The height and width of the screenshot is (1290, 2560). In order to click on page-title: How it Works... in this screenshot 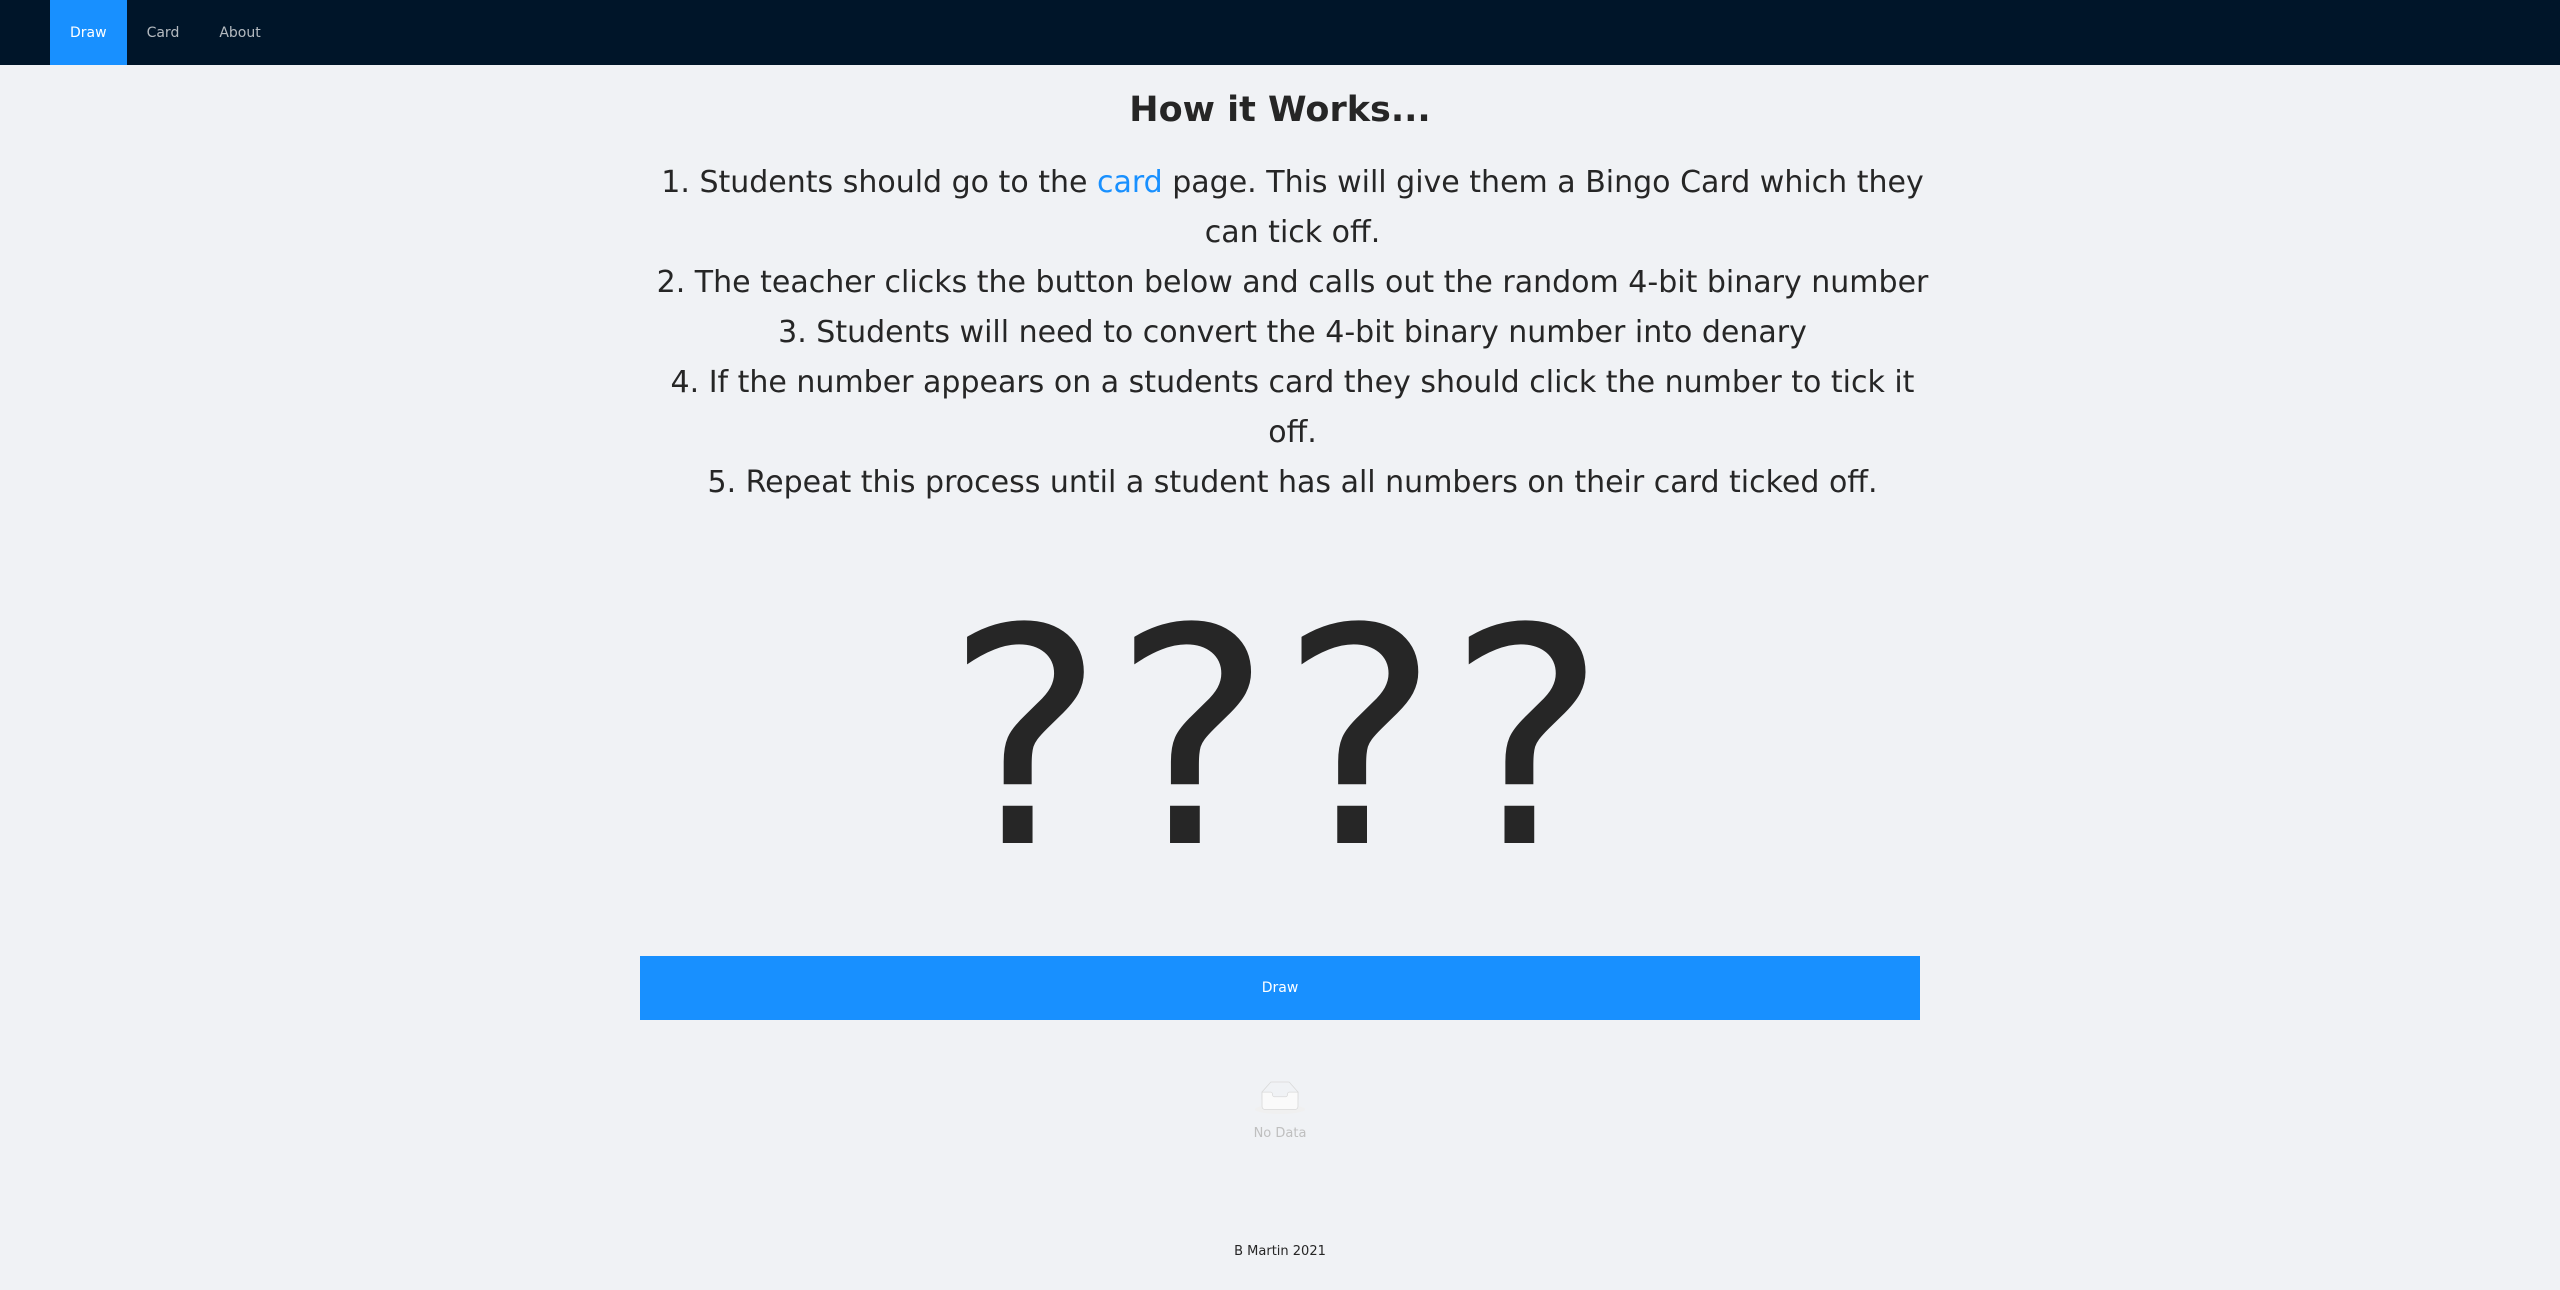, I will do `click(1280, 110)`.